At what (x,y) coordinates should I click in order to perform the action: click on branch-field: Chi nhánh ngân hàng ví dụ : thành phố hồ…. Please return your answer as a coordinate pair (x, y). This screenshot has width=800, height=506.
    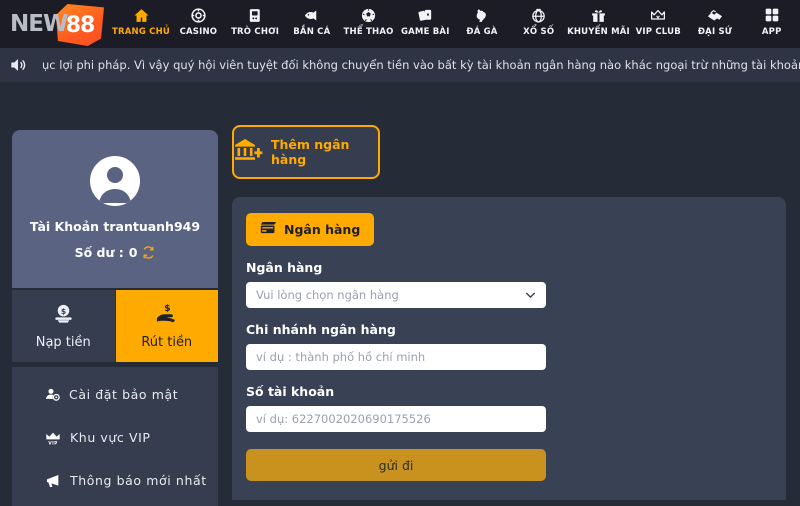
    Looking at the image, I should click on (509, 346).